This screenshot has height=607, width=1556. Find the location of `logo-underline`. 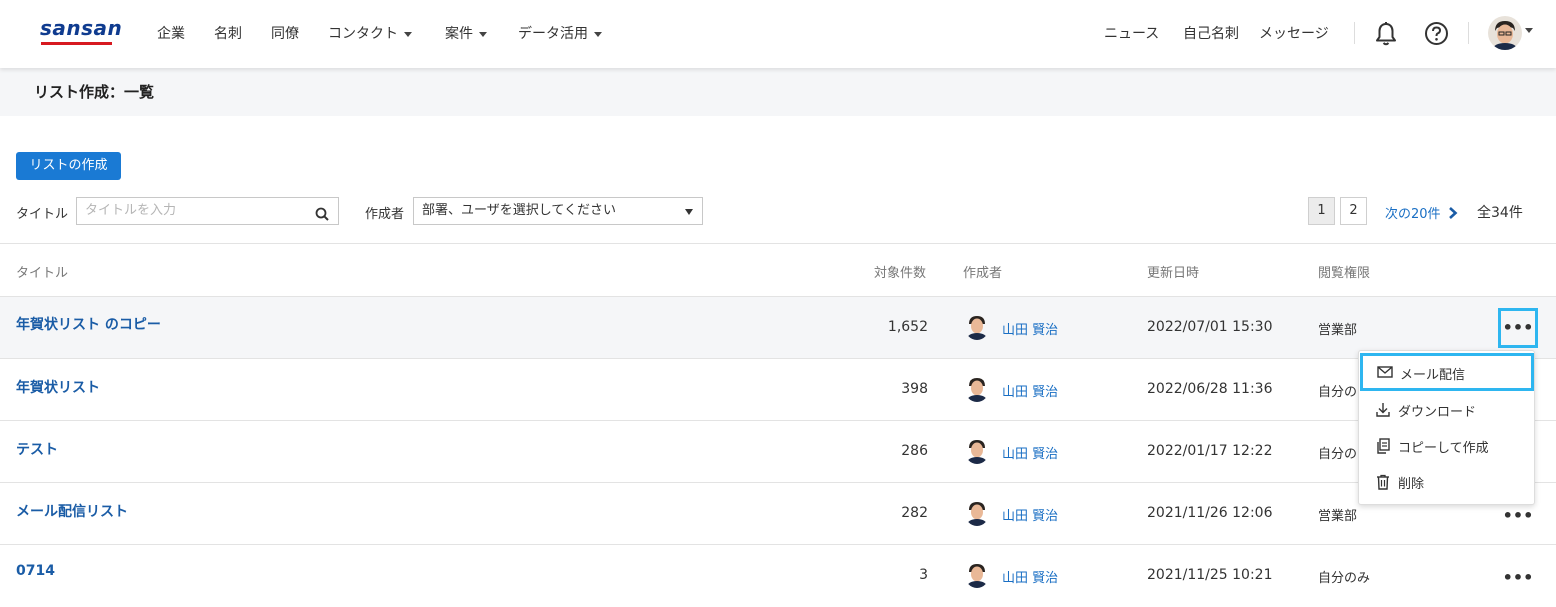

logo-underline is located at coordinates (76, 43).